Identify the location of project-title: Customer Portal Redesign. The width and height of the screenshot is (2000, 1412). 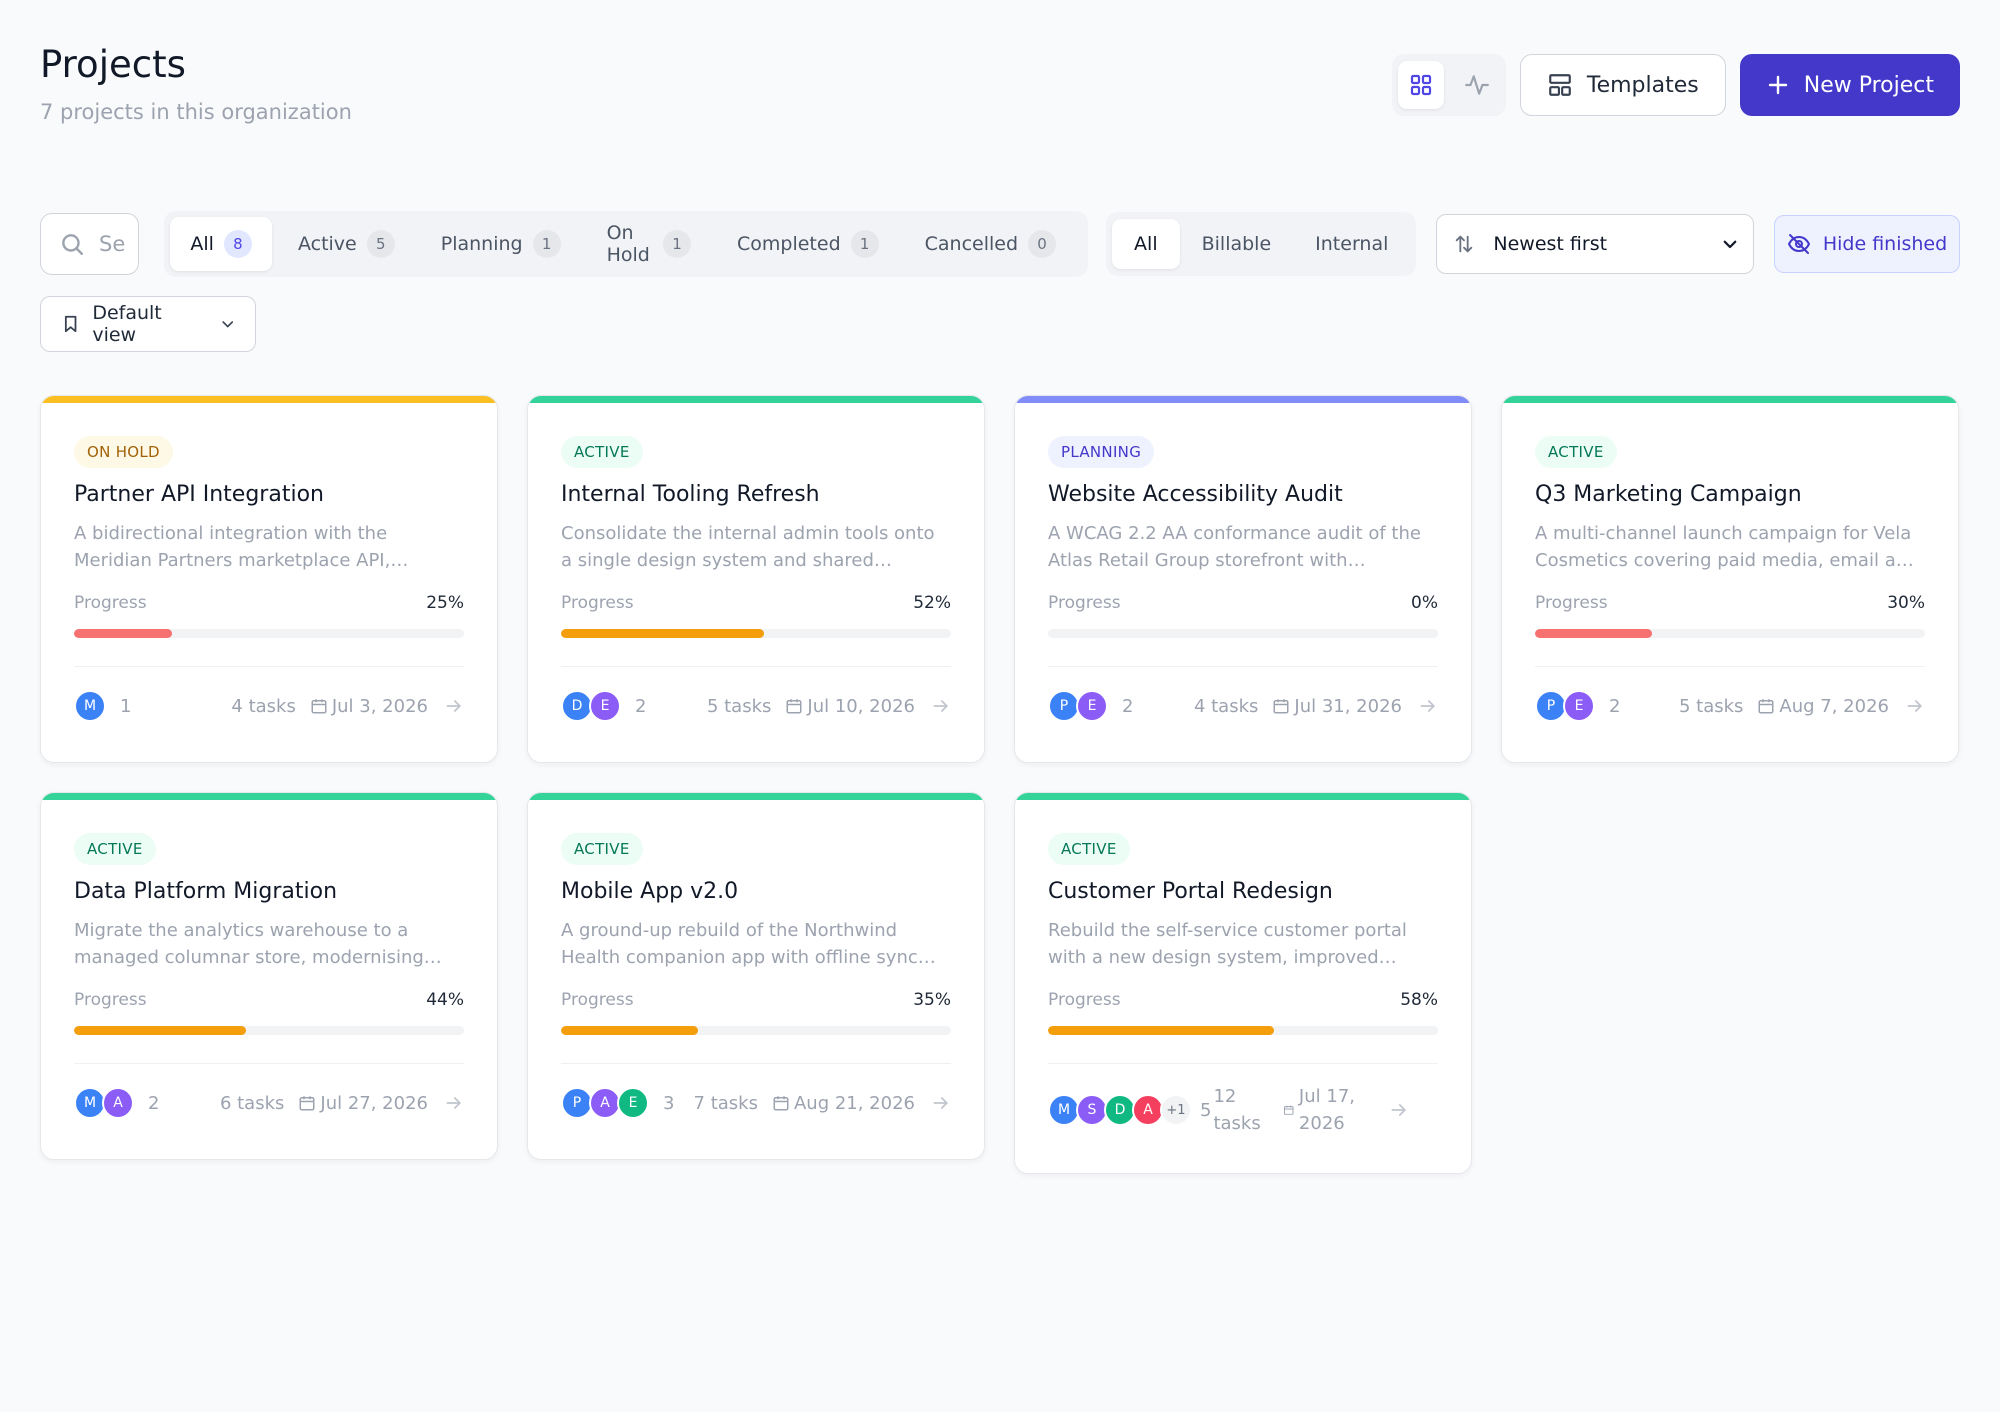
(1243, 892).